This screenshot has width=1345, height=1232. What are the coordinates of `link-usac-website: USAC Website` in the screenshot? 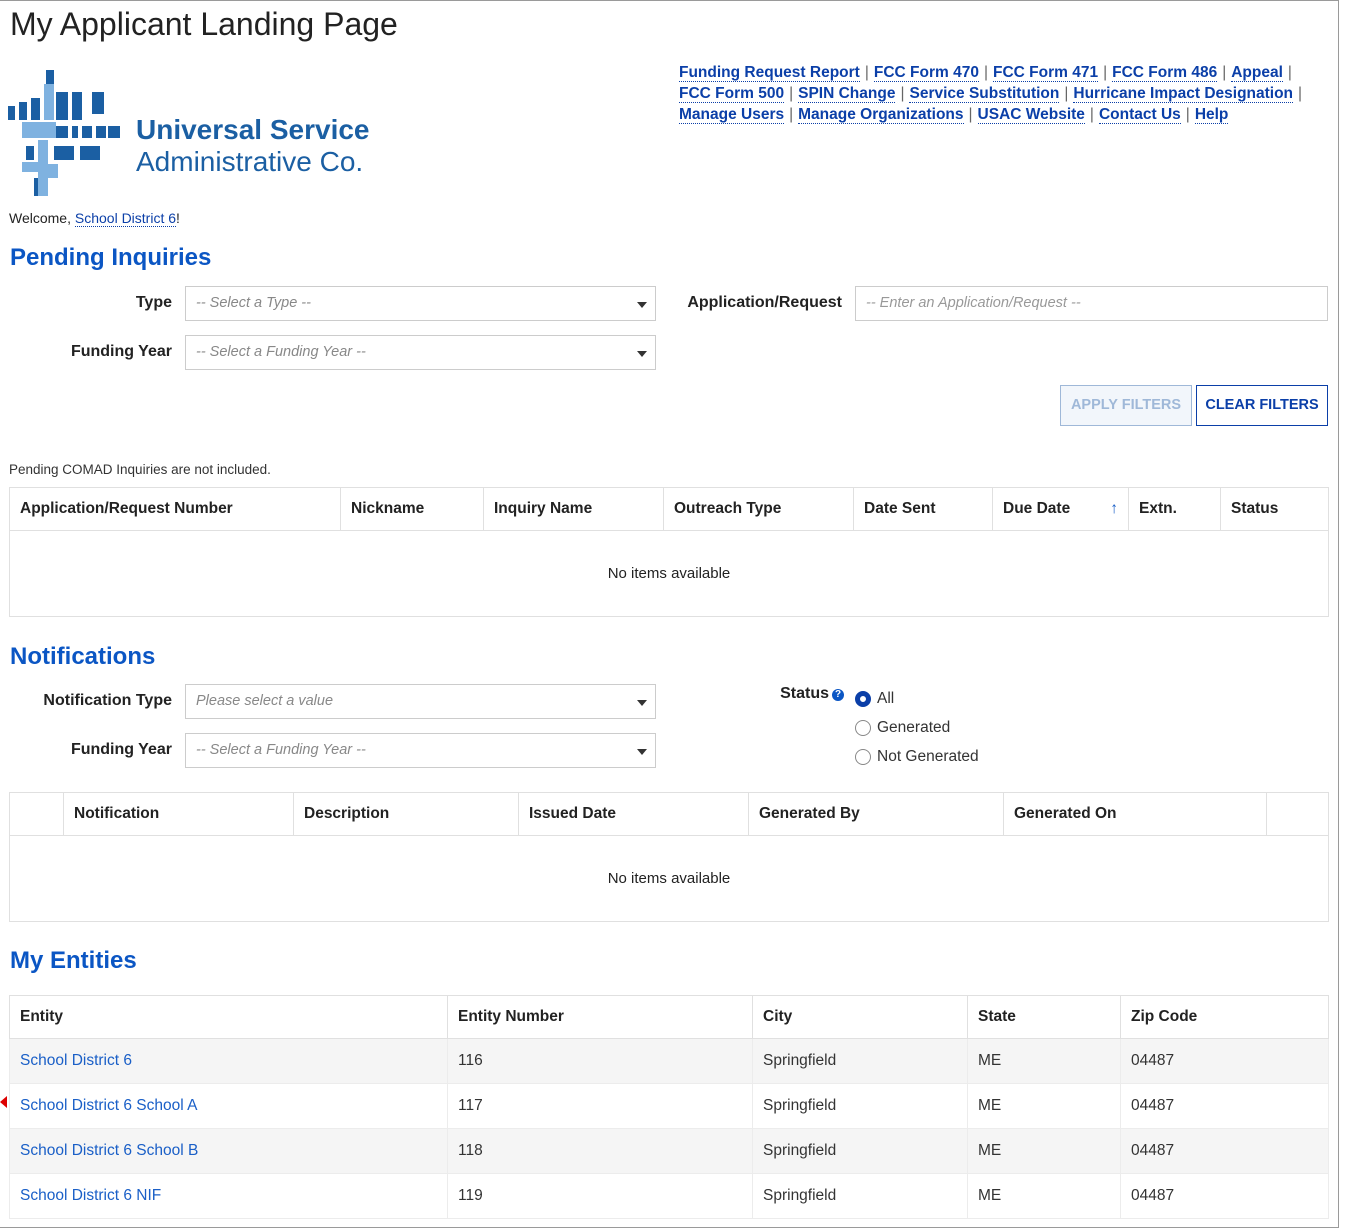 It's located at (1031, 115).